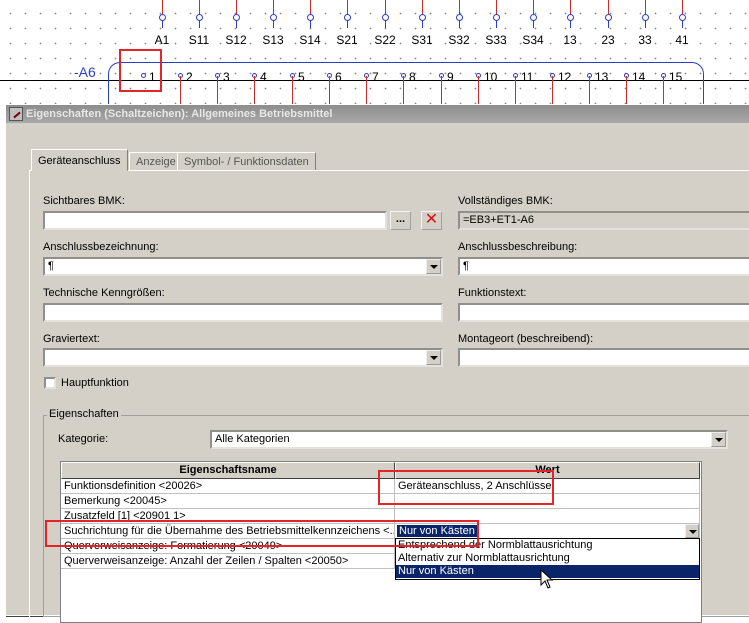  What do you see at coordinates (603, 357) in the screenshot?
I see `montageort-select` at bounding box center [603, 357].